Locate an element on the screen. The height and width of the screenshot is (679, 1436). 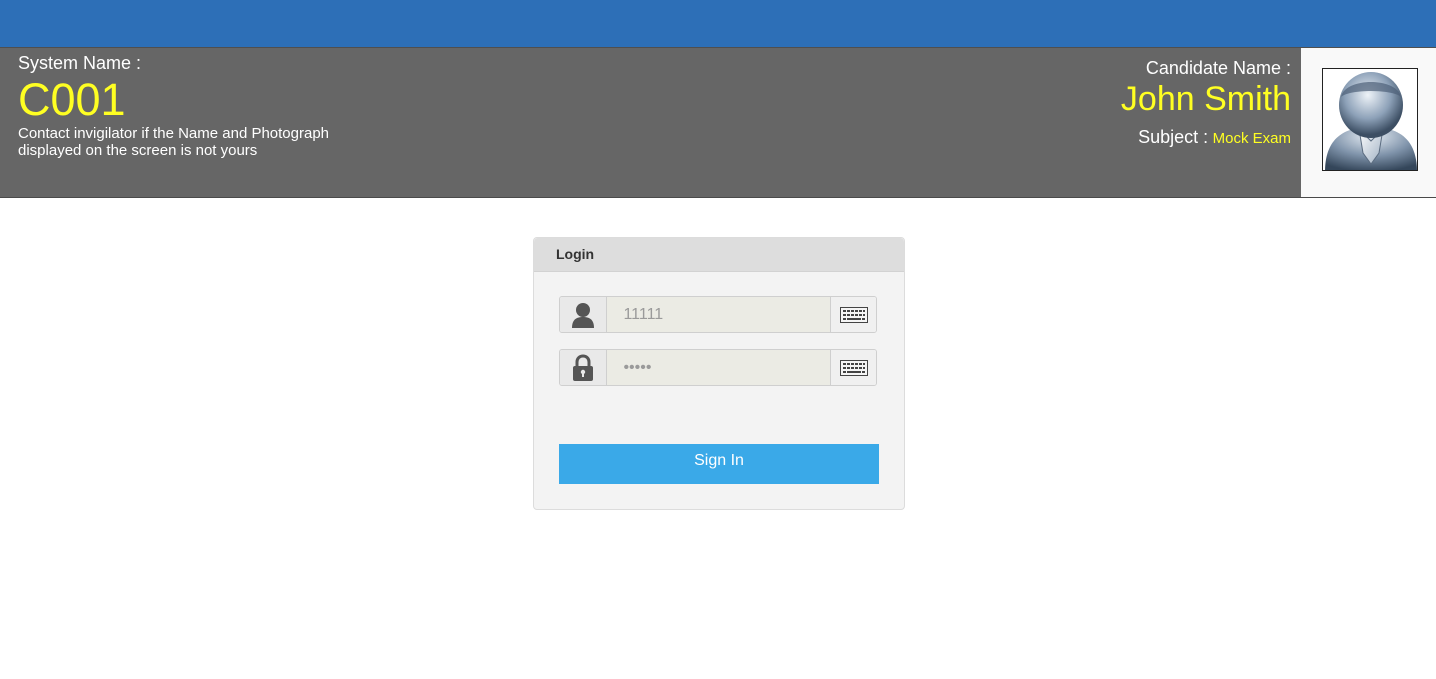
login-panel: Login 11111 Sign In is located at coordinates (719, 373).